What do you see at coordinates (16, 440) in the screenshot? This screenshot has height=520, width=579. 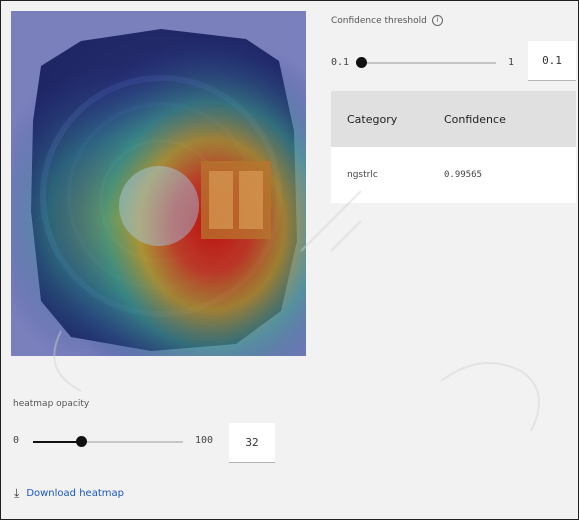 I see `opacity-slider-min: 0` at bounding box center [16, 440].